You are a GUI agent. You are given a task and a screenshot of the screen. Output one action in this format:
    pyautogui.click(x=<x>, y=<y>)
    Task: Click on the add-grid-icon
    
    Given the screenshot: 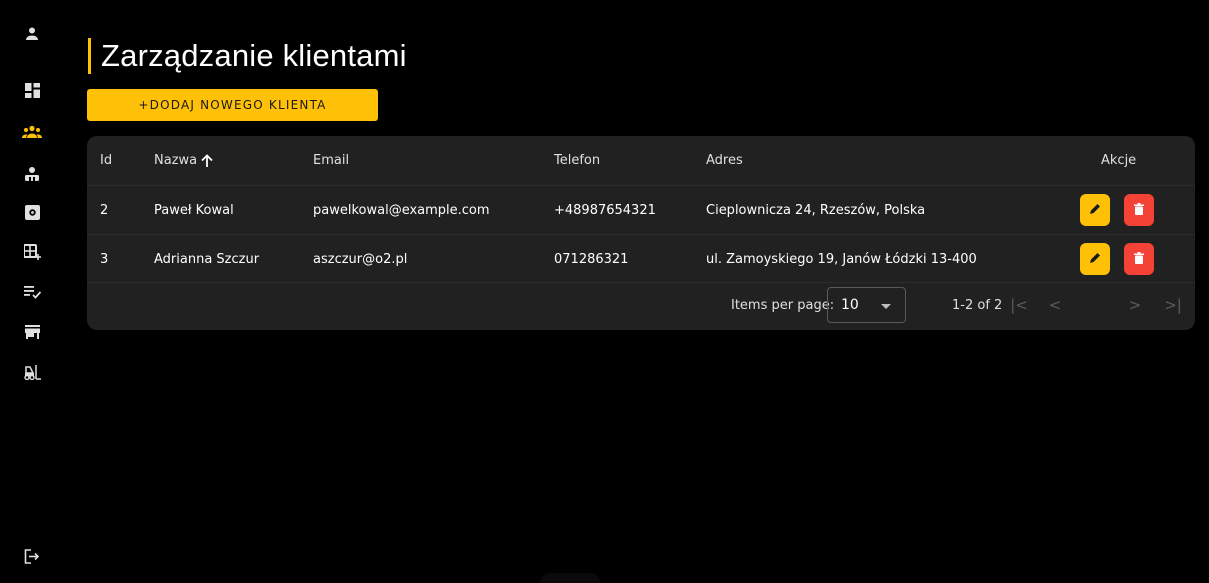 What is the action you would take?
    pyautogui.click(x=32, y=252)
    